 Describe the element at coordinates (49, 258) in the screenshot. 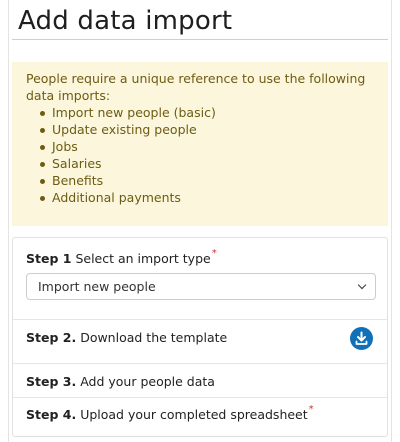

I see `step-number: Step 1` at that location.